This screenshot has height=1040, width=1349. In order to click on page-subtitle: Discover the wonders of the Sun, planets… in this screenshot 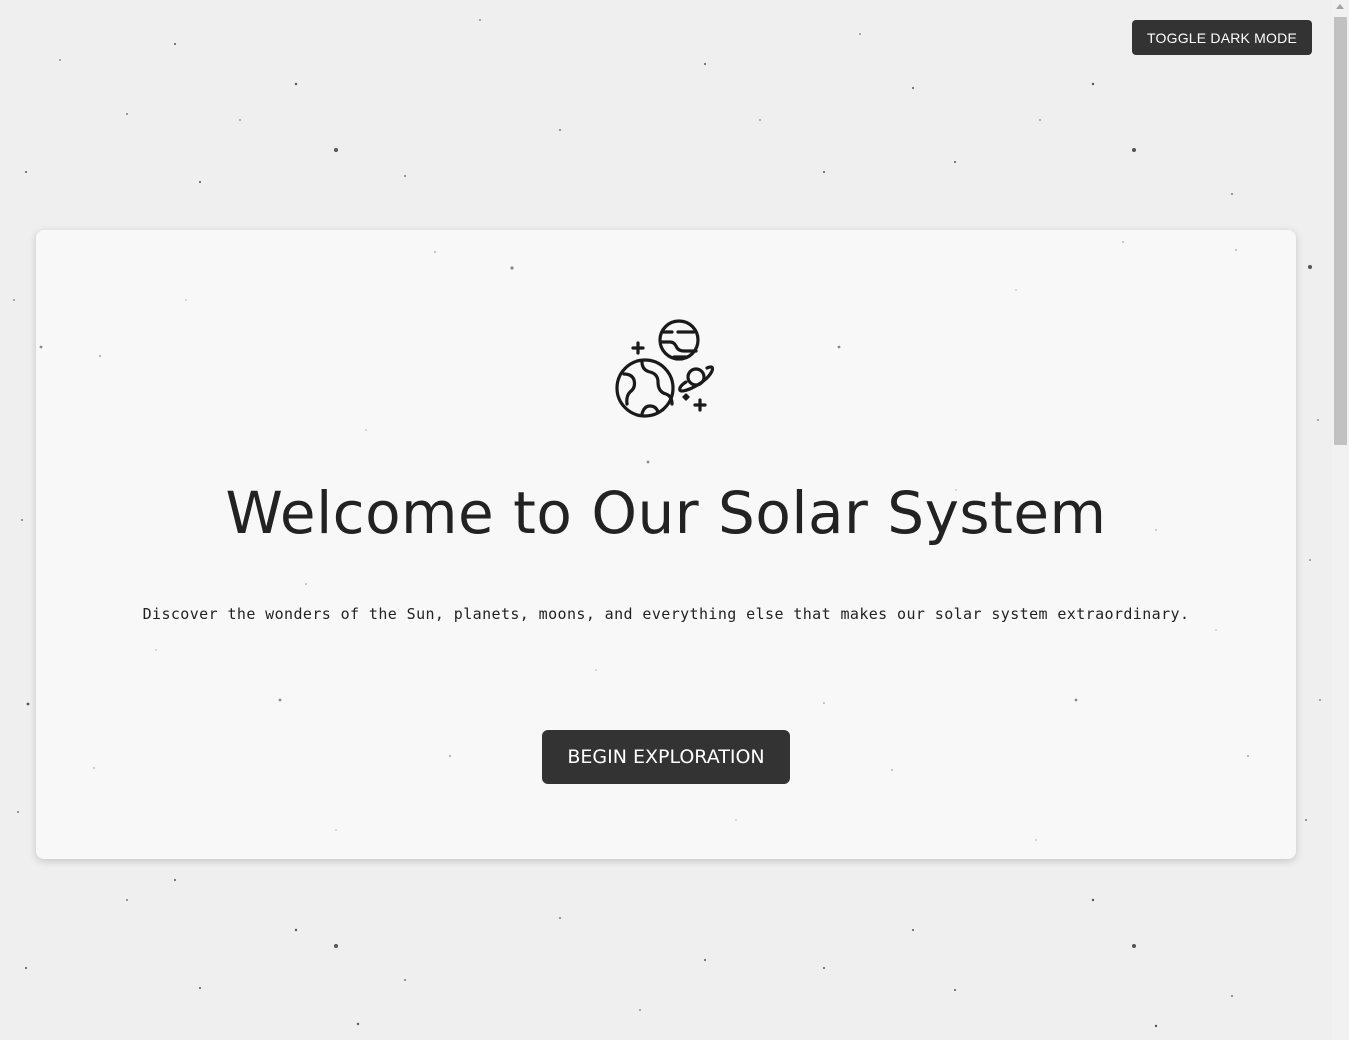, I will do `click(666, 614)`.